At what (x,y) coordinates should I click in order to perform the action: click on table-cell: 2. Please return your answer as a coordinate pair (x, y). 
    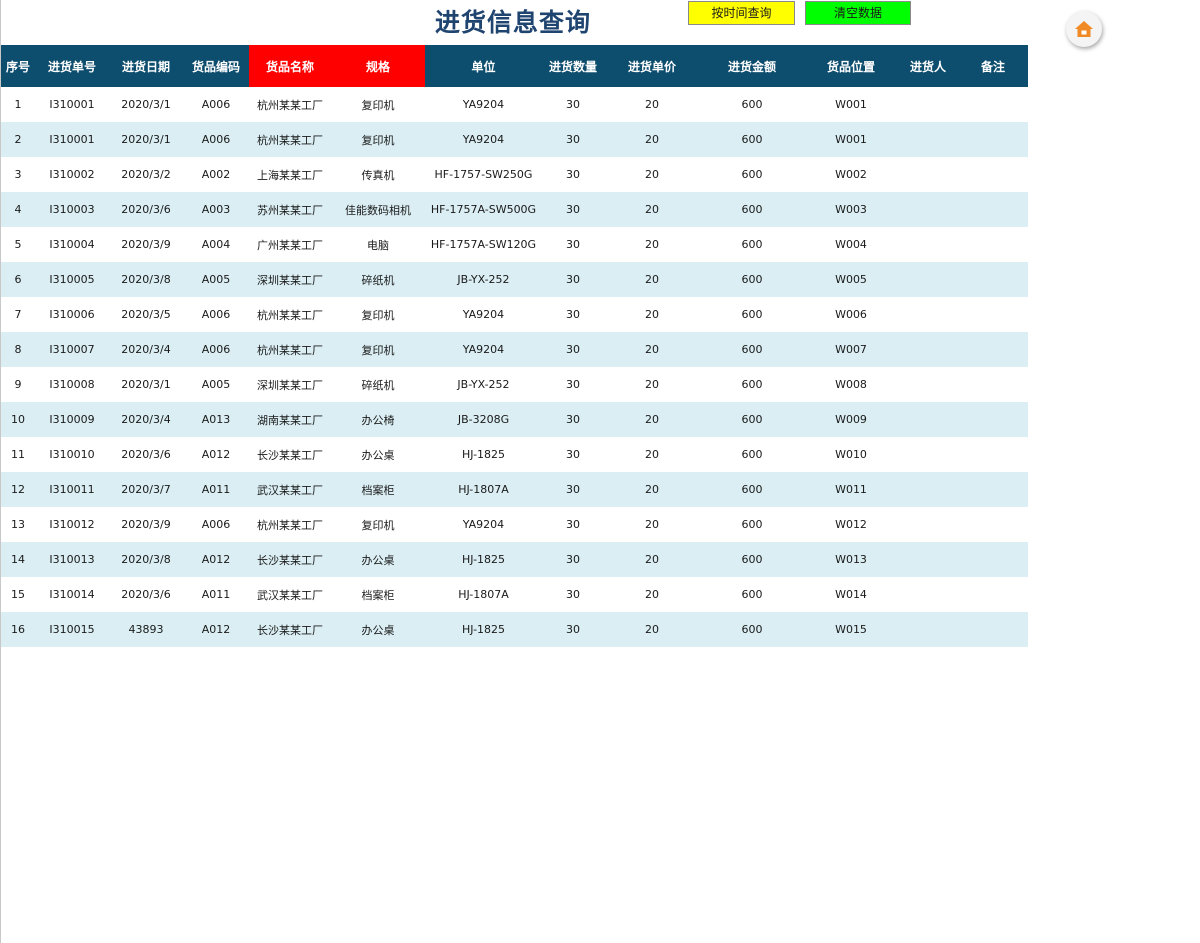
    Looking at the image, I should click on (18, 139).